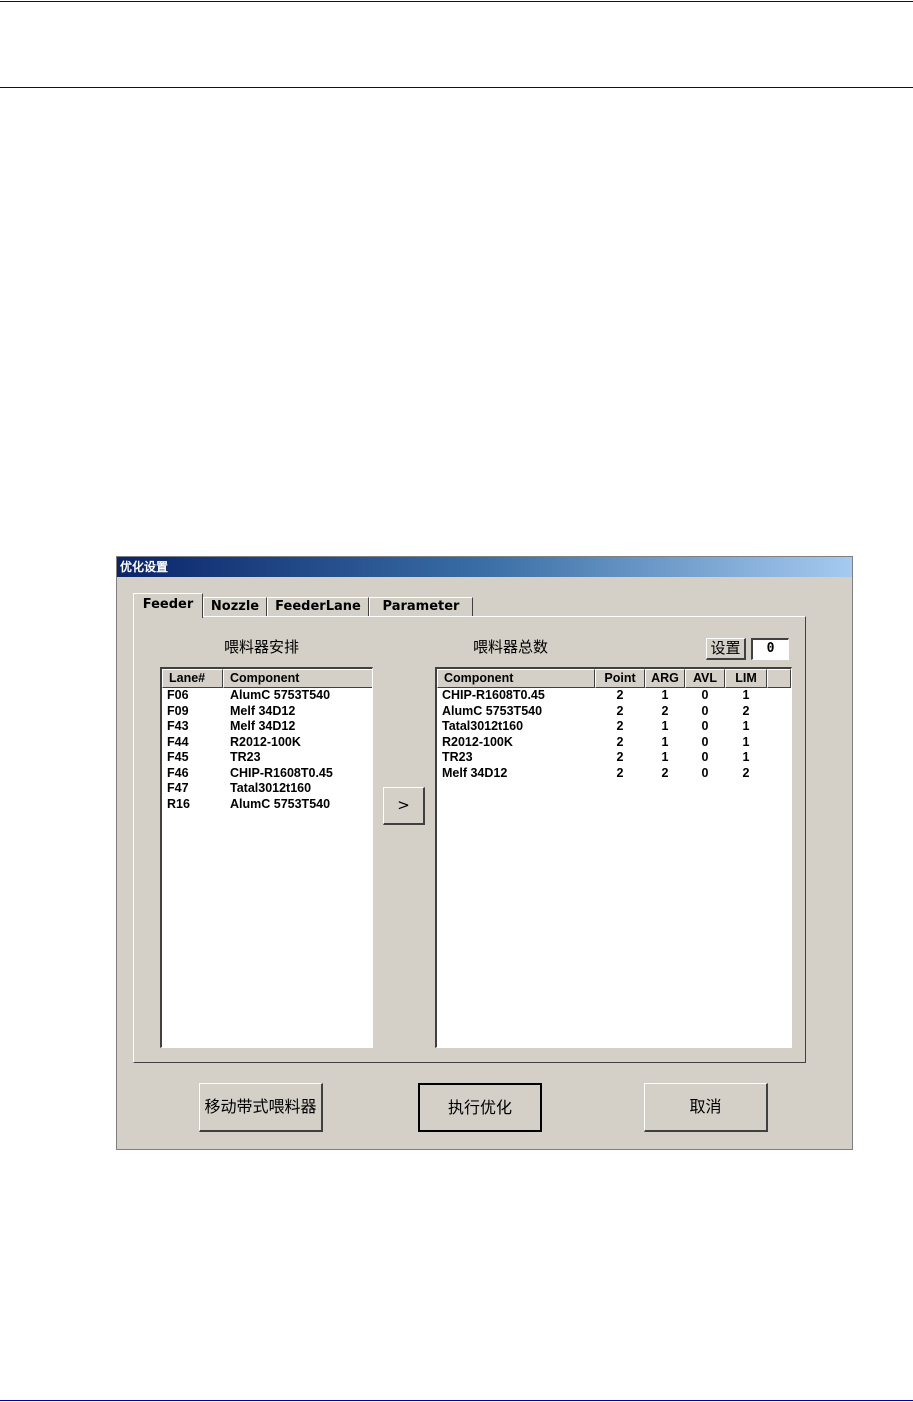 This screenshot has height=1402, width=913. What do you see at coordinates (178, 757) in the screenshot?
I see `lane-cell: F45` at bounding box center [178, 757].